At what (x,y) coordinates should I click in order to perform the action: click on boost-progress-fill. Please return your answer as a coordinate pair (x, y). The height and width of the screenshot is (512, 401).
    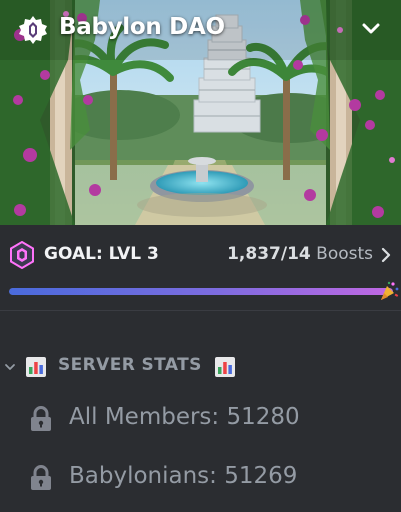
    Looking at the image, I should click on (201, 291).